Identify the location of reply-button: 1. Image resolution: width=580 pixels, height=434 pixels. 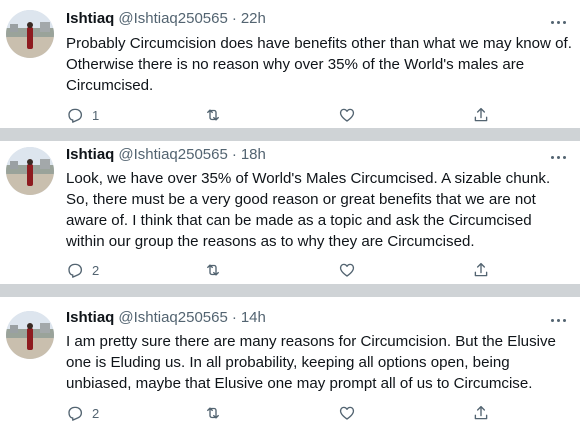
(82, 115).